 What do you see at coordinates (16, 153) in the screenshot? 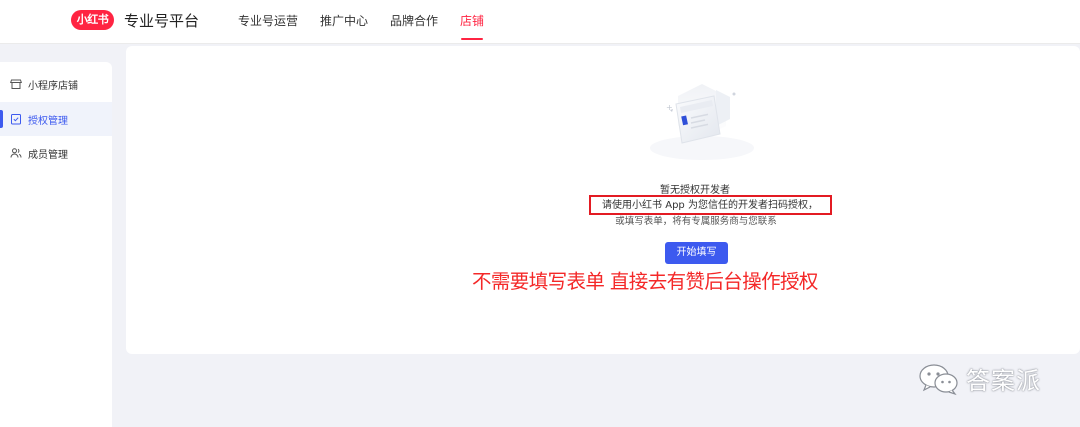
I see `members-icon` at bounding box center [16, 153].